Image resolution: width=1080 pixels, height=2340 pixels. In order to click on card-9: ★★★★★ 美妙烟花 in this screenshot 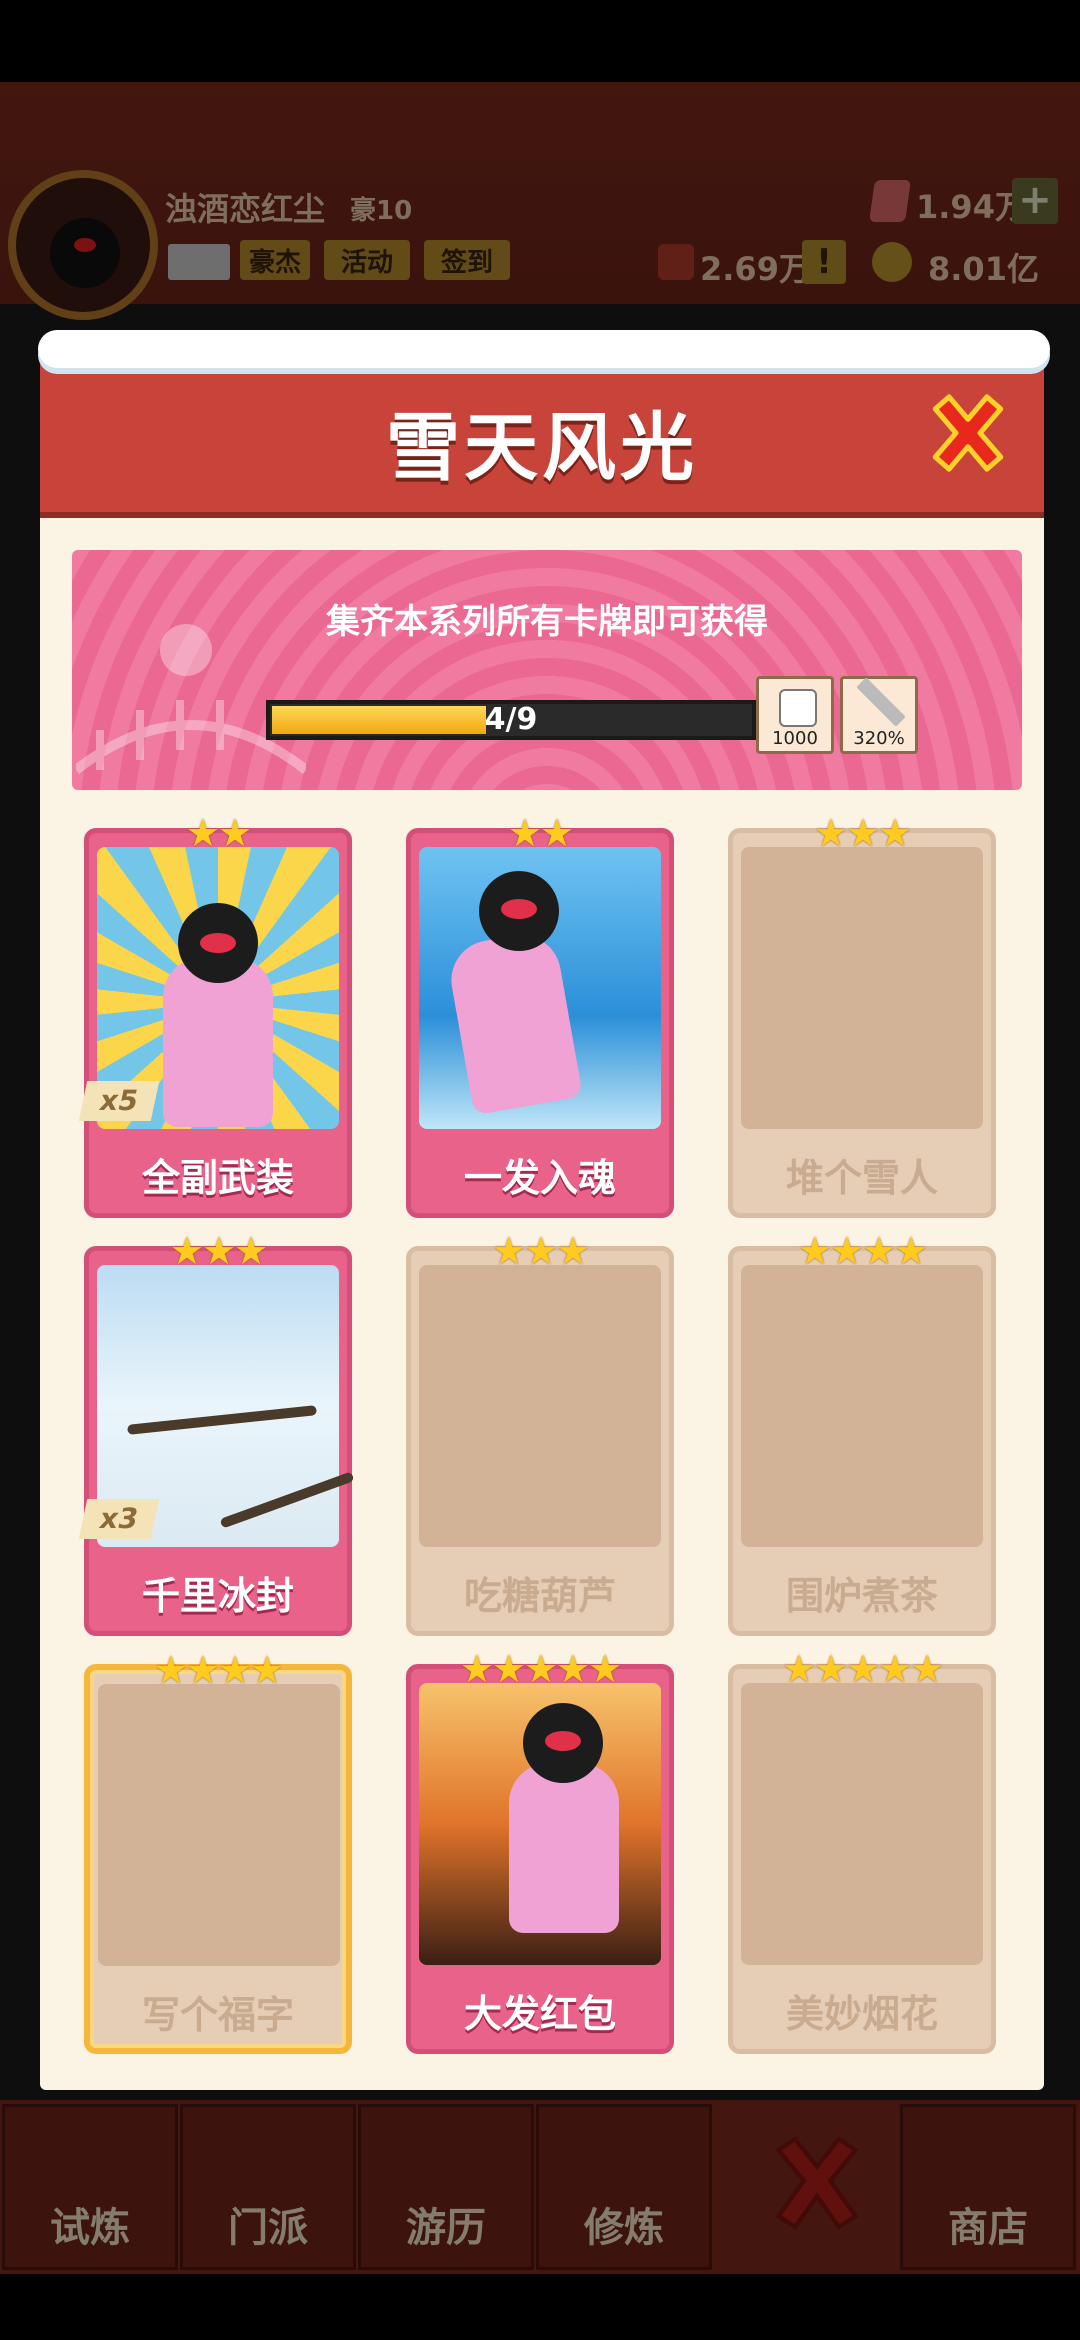, I will do `click(862, 1850)`.